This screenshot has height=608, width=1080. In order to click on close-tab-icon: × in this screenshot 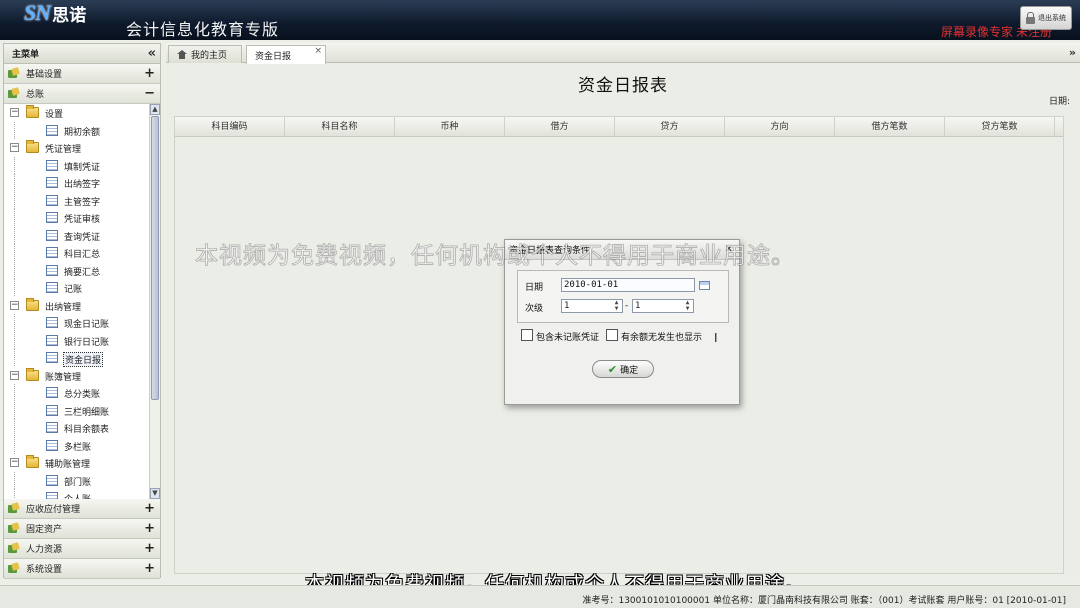, I will do `click(318, 51)`.